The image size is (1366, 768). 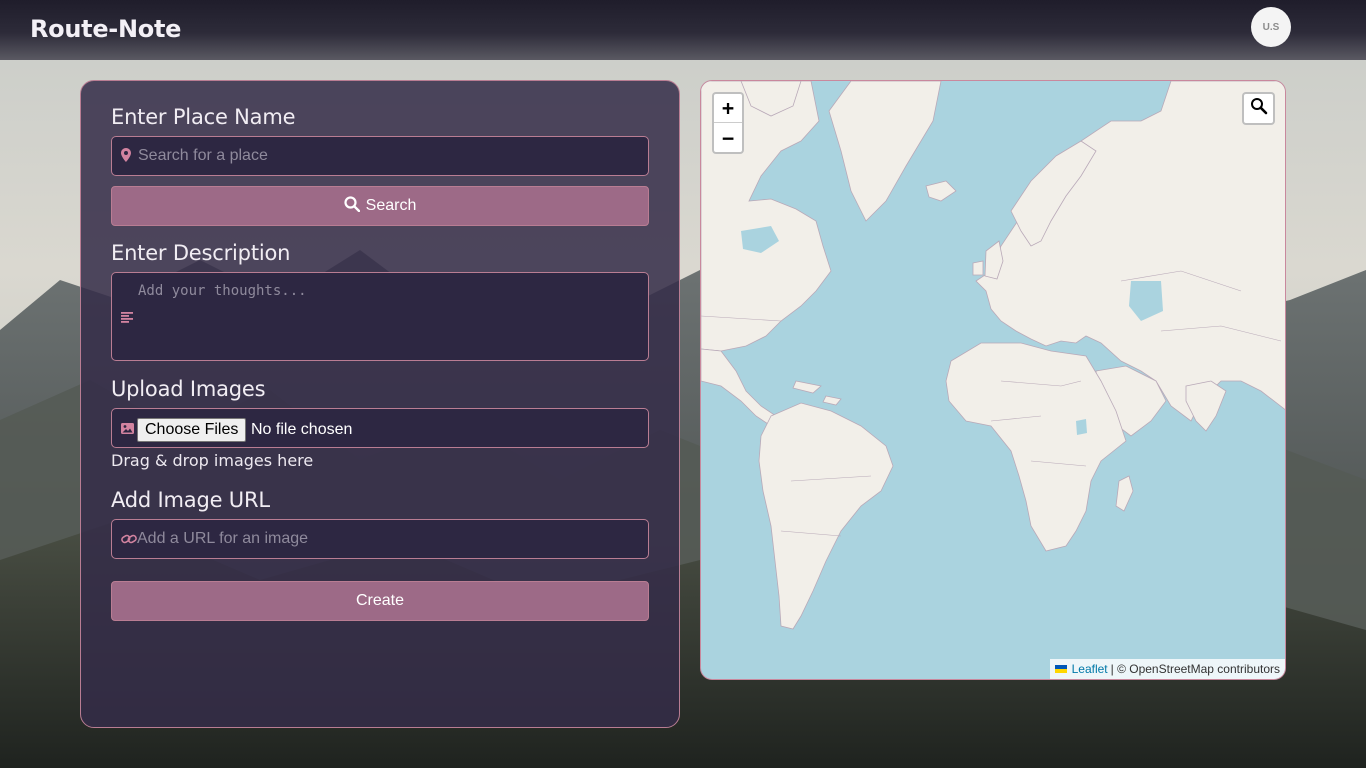 What do you see at coordinates (1195, 669) in the screenshot?
I see `osm-attribution-text: | © OpenStreetMap contributors` at bounding box center [1195, 669].